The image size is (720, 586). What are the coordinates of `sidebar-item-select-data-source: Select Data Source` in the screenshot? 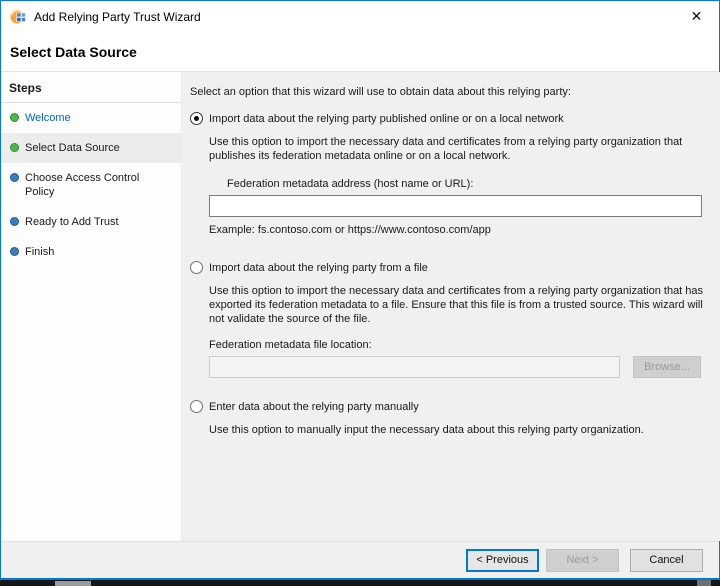 It's located at (91, 148).